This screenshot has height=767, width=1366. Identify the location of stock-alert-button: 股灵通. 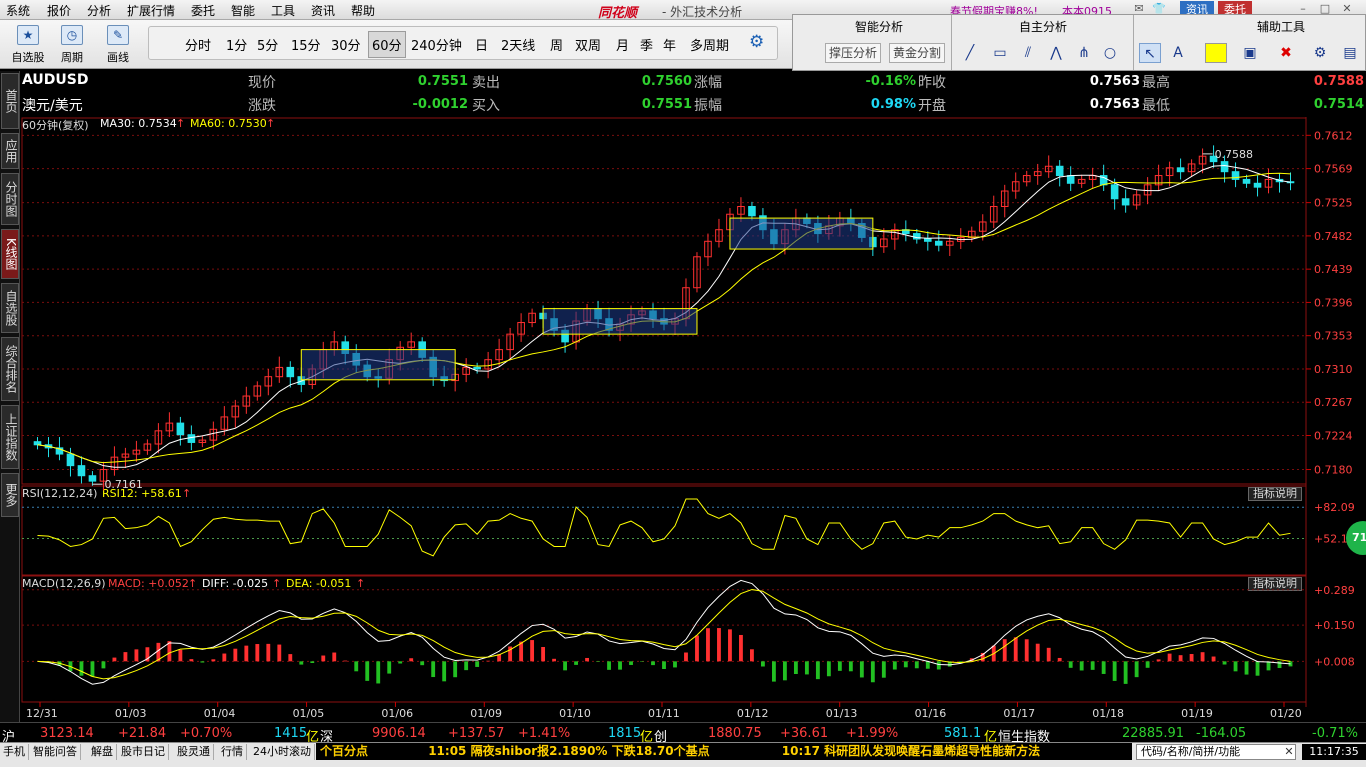
(194, 752).